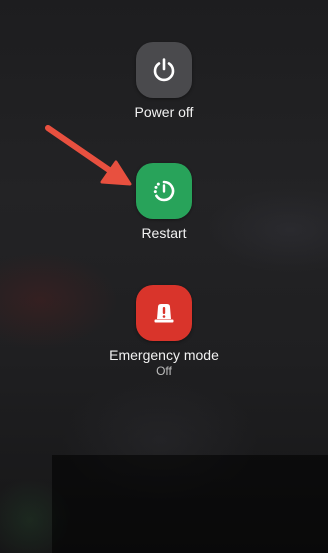 This screenshot has width=328, height=553. I want to click on restart-label: Restart, so click(164, 233).